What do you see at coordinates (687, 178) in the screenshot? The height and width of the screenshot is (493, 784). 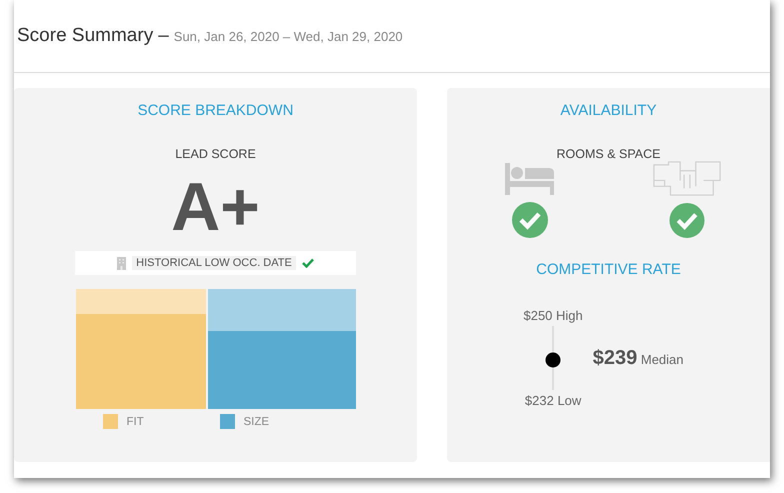 I see `floor-plan-icon` at bounding box center [687, 178].